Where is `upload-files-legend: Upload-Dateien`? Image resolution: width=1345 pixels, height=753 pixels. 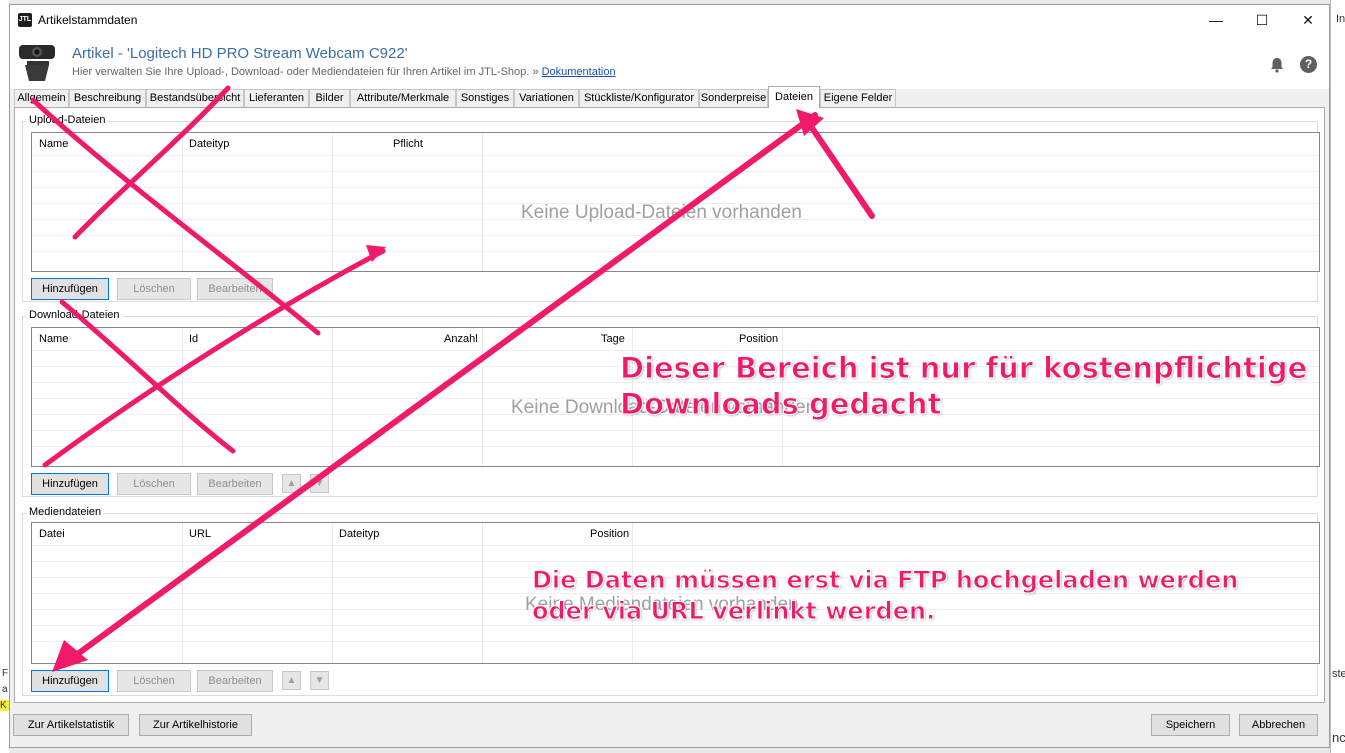 upload-files-legend: Upload-Dateien is located at coordinates (67, 120).